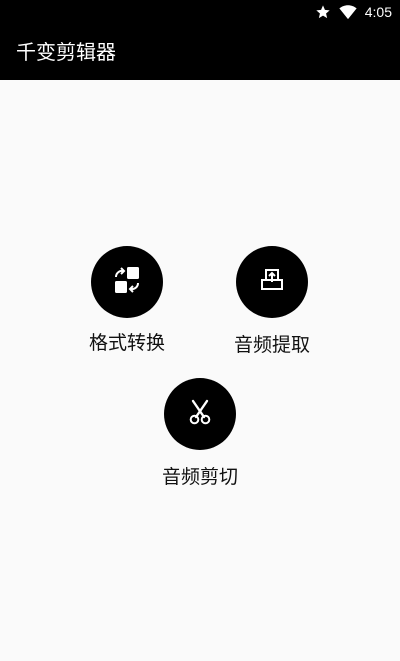 This screenshot has width=400, height=661. I want to click on star-icon, so click(323, 12).